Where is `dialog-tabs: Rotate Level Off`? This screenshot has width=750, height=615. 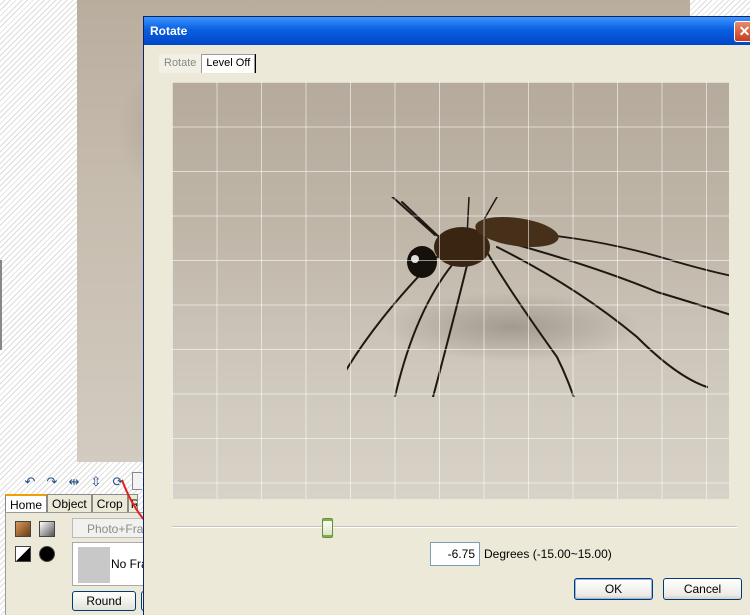
dialog-tabs: Rotate Level Off is located at coordinates (207, 63).